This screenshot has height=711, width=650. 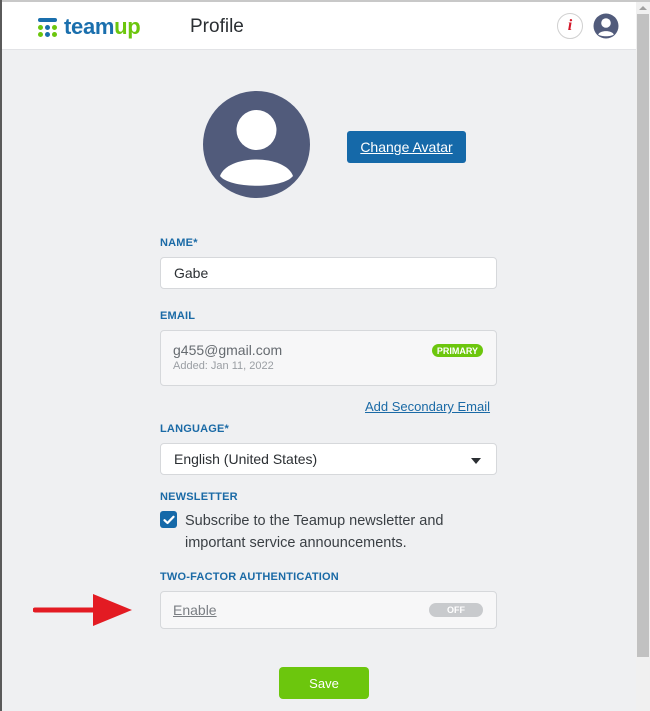 I want to click on name-label: NAME*, so click(x=179, y=243).